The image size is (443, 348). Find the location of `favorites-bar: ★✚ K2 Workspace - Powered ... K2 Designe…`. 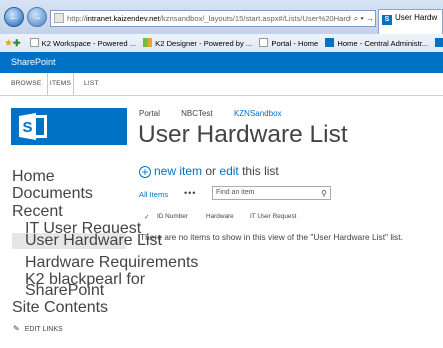

favorites-bar: ★✚ K2 Workspace - Powered ... K2 Designe… is located at coordinates (221, 43).